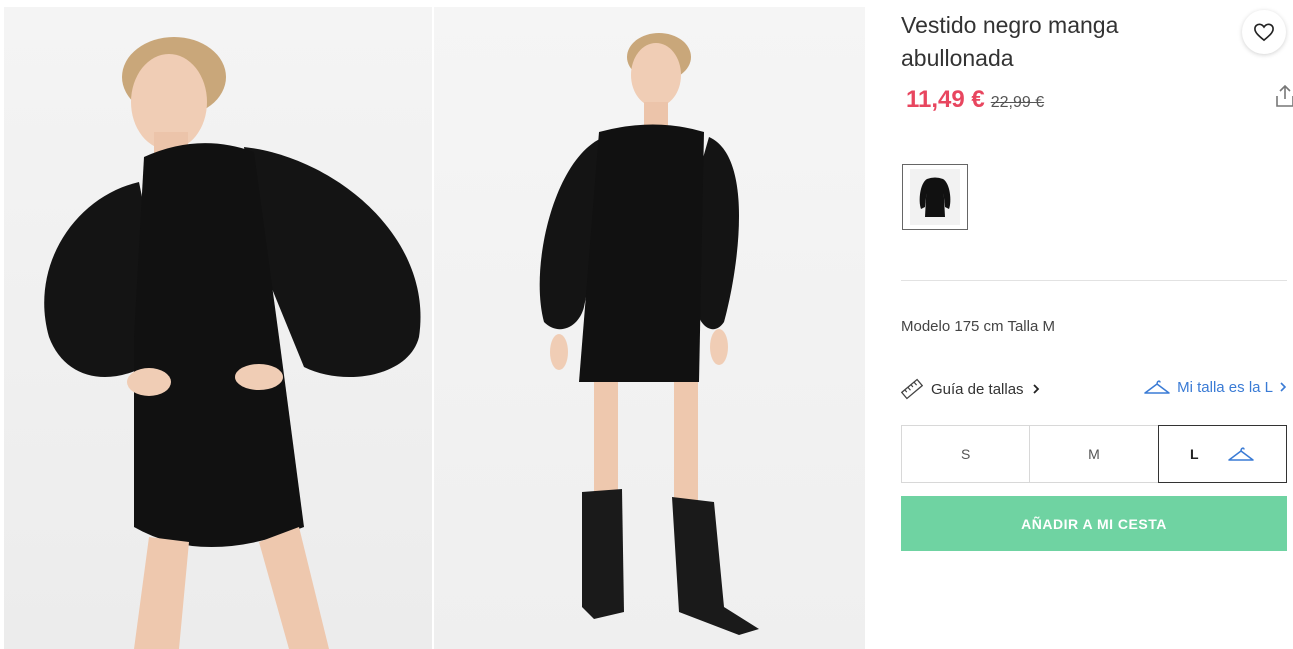 The height and width of the screenshot is (649, 1293). Describe the element at coordinates (1094, 280) in the screenshot. I see `divider` at that location.